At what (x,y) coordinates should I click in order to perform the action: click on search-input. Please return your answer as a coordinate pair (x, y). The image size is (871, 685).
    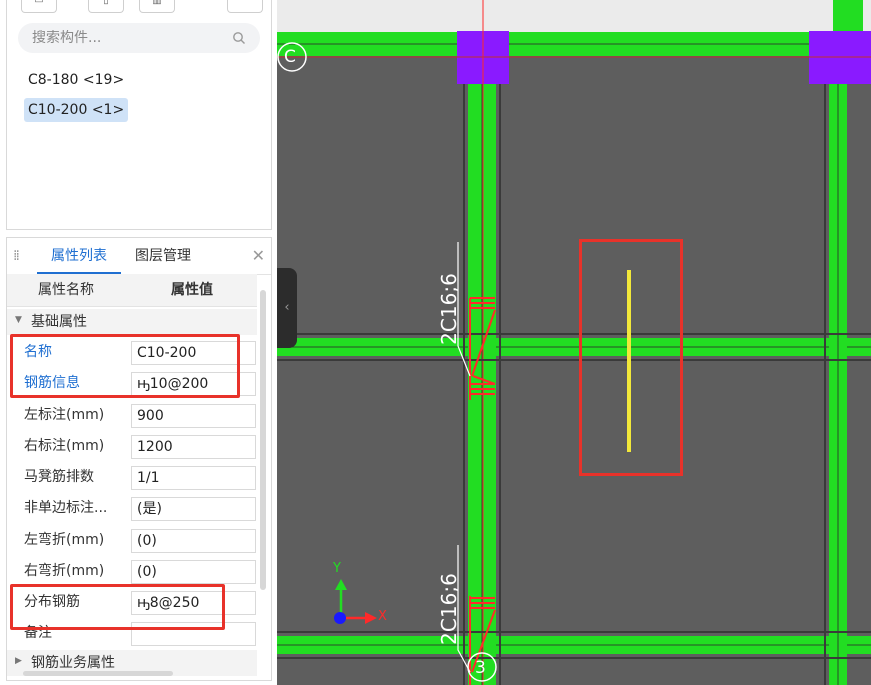
    Looking at the image, I should click on (117, 38).